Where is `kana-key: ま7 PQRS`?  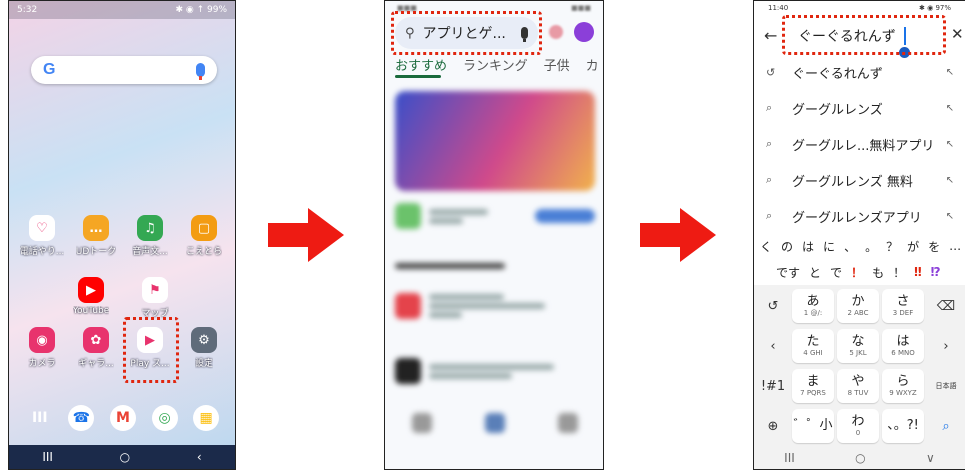
kana-key: ま7 PQRS is located at coordinates (813, 386).